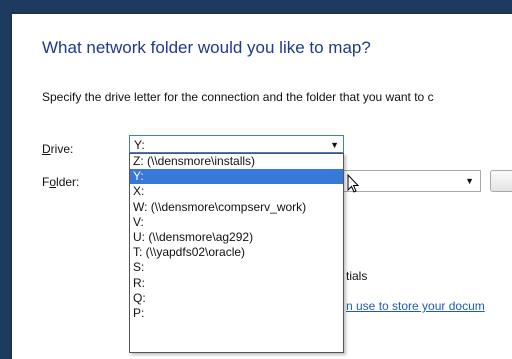 Image resolution: width=512 pixels, height=359 pixels. Describe the element at coordinates (412, 181) in the screenshot. I see `folder-combo-input: ▼` at that location.